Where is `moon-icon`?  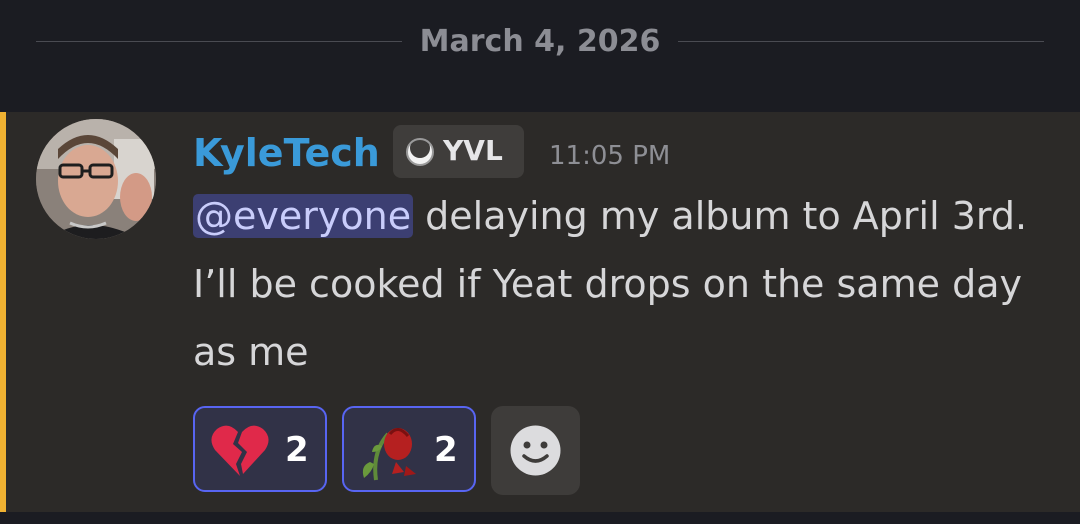
moon-icon is located at coordinates (420, 152).